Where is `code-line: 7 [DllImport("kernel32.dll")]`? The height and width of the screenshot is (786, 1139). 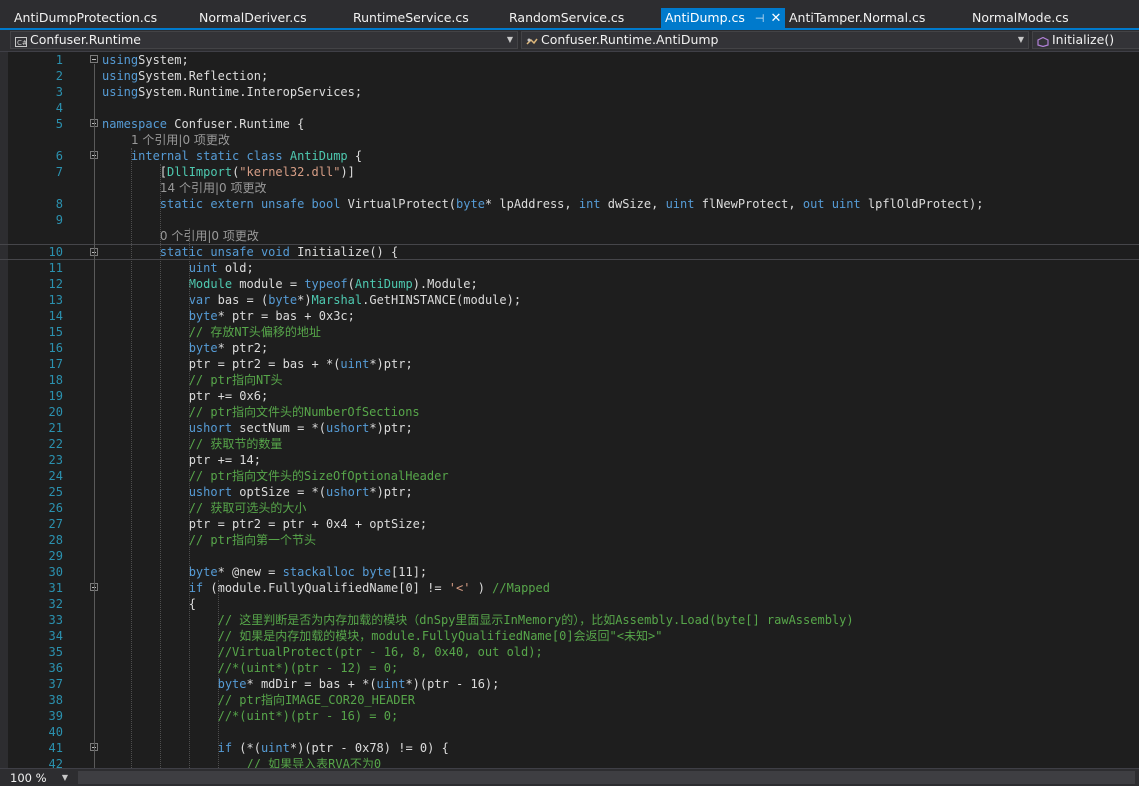 code-line: 7 [DllImport("kernel32.dll")] is located at coordinates (569, 172).